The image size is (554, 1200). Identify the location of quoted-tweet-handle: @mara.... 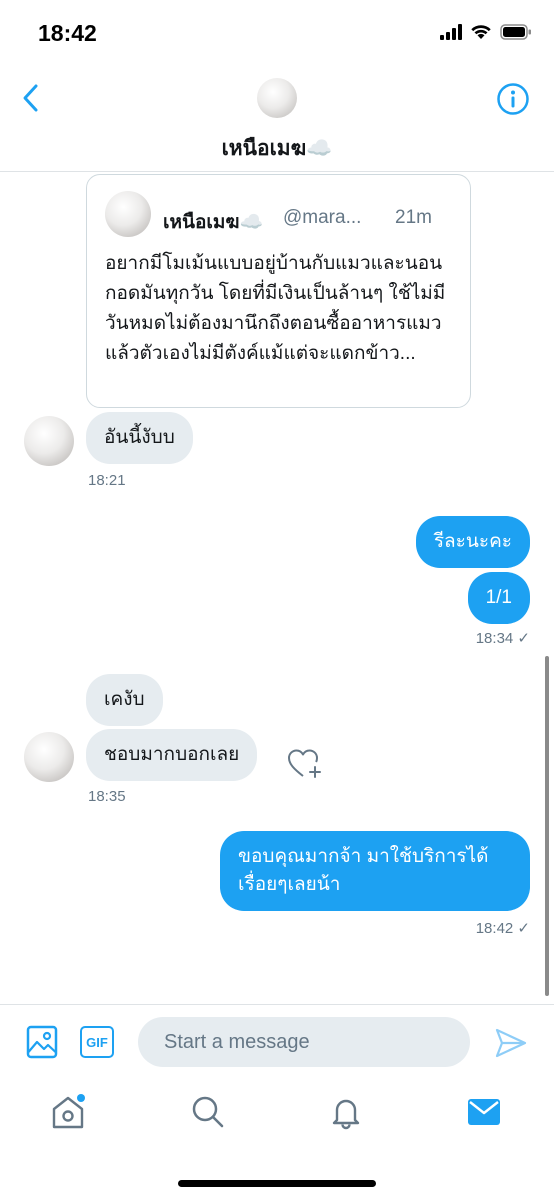
(322, 217).